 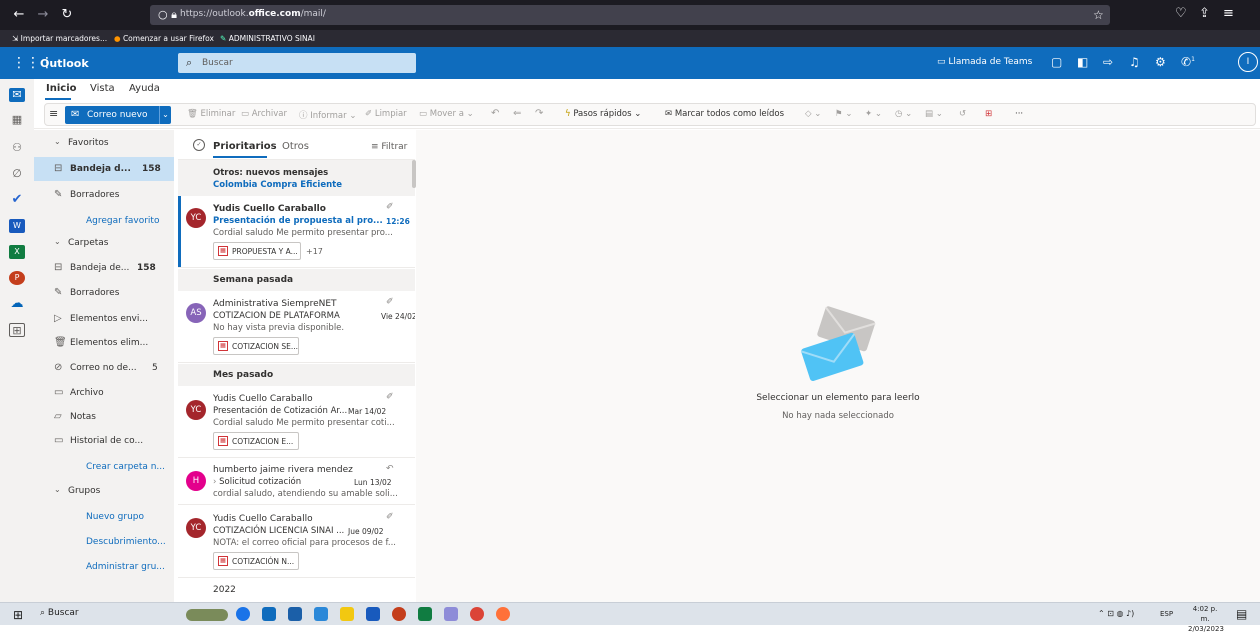 What do you see at coordinates (104, 293) in the screenshot?
I see `folder-drafts: ✎ Borradores` at bounding box center [104, 293].